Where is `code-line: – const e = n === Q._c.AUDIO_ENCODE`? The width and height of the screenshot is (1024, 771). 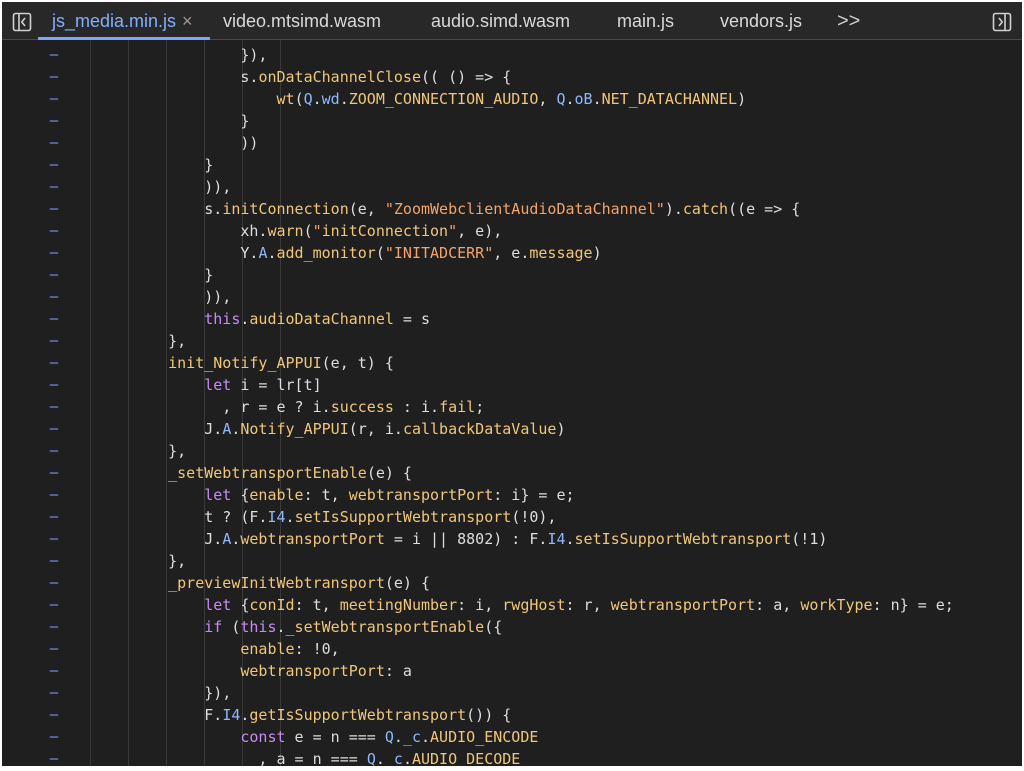 code-line: – const e = n === Q._c.AUDIO_ENCODE is located at coordinates (512, 737).